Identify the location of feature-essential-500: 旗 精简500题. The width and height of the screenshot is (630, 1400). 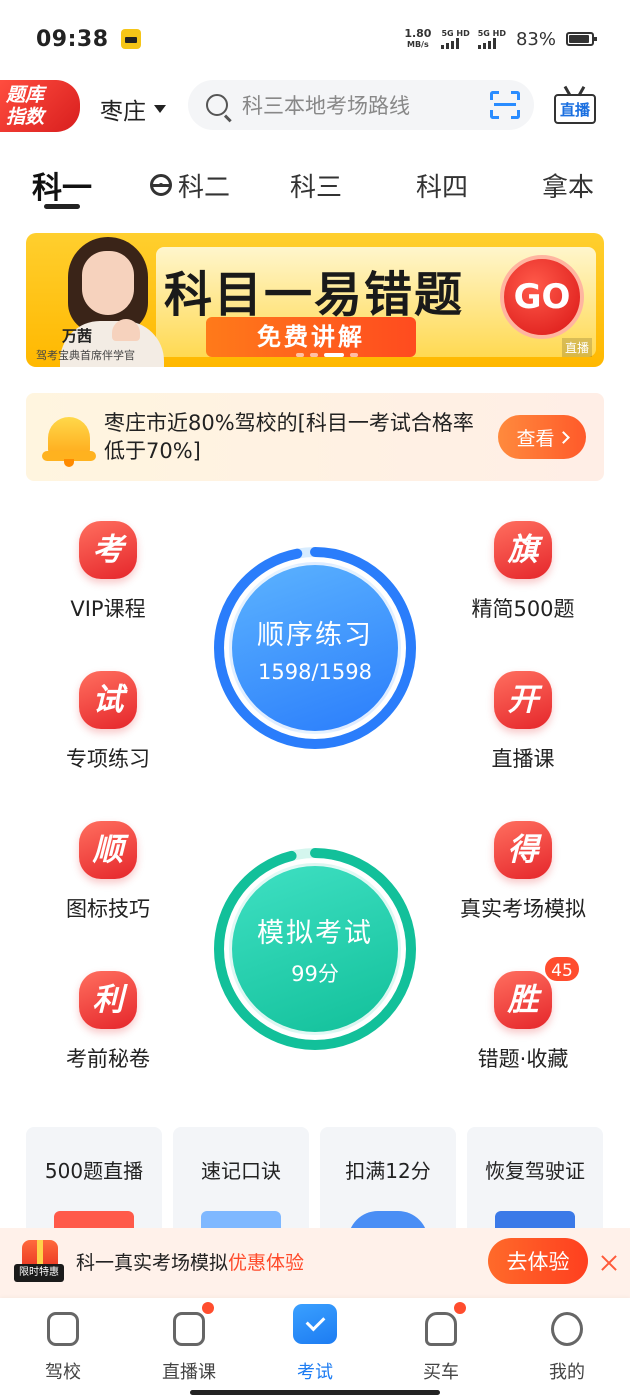
(523, 576).